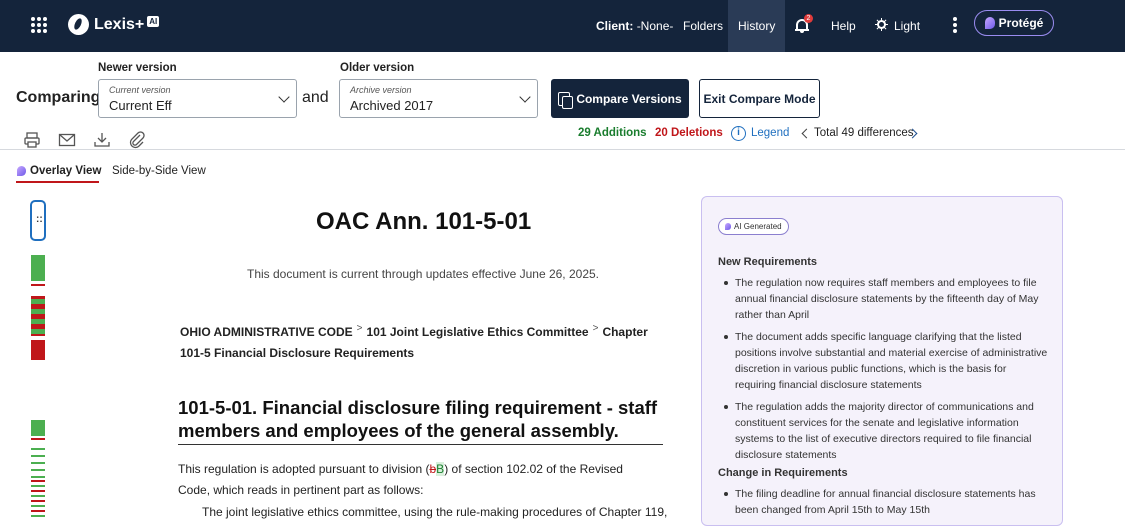 This screenshot has width=1125, height=526. What do you see at coordinates (102, 140) in the screenshot?
I see `download-icon` at bounding box center [102, 140].